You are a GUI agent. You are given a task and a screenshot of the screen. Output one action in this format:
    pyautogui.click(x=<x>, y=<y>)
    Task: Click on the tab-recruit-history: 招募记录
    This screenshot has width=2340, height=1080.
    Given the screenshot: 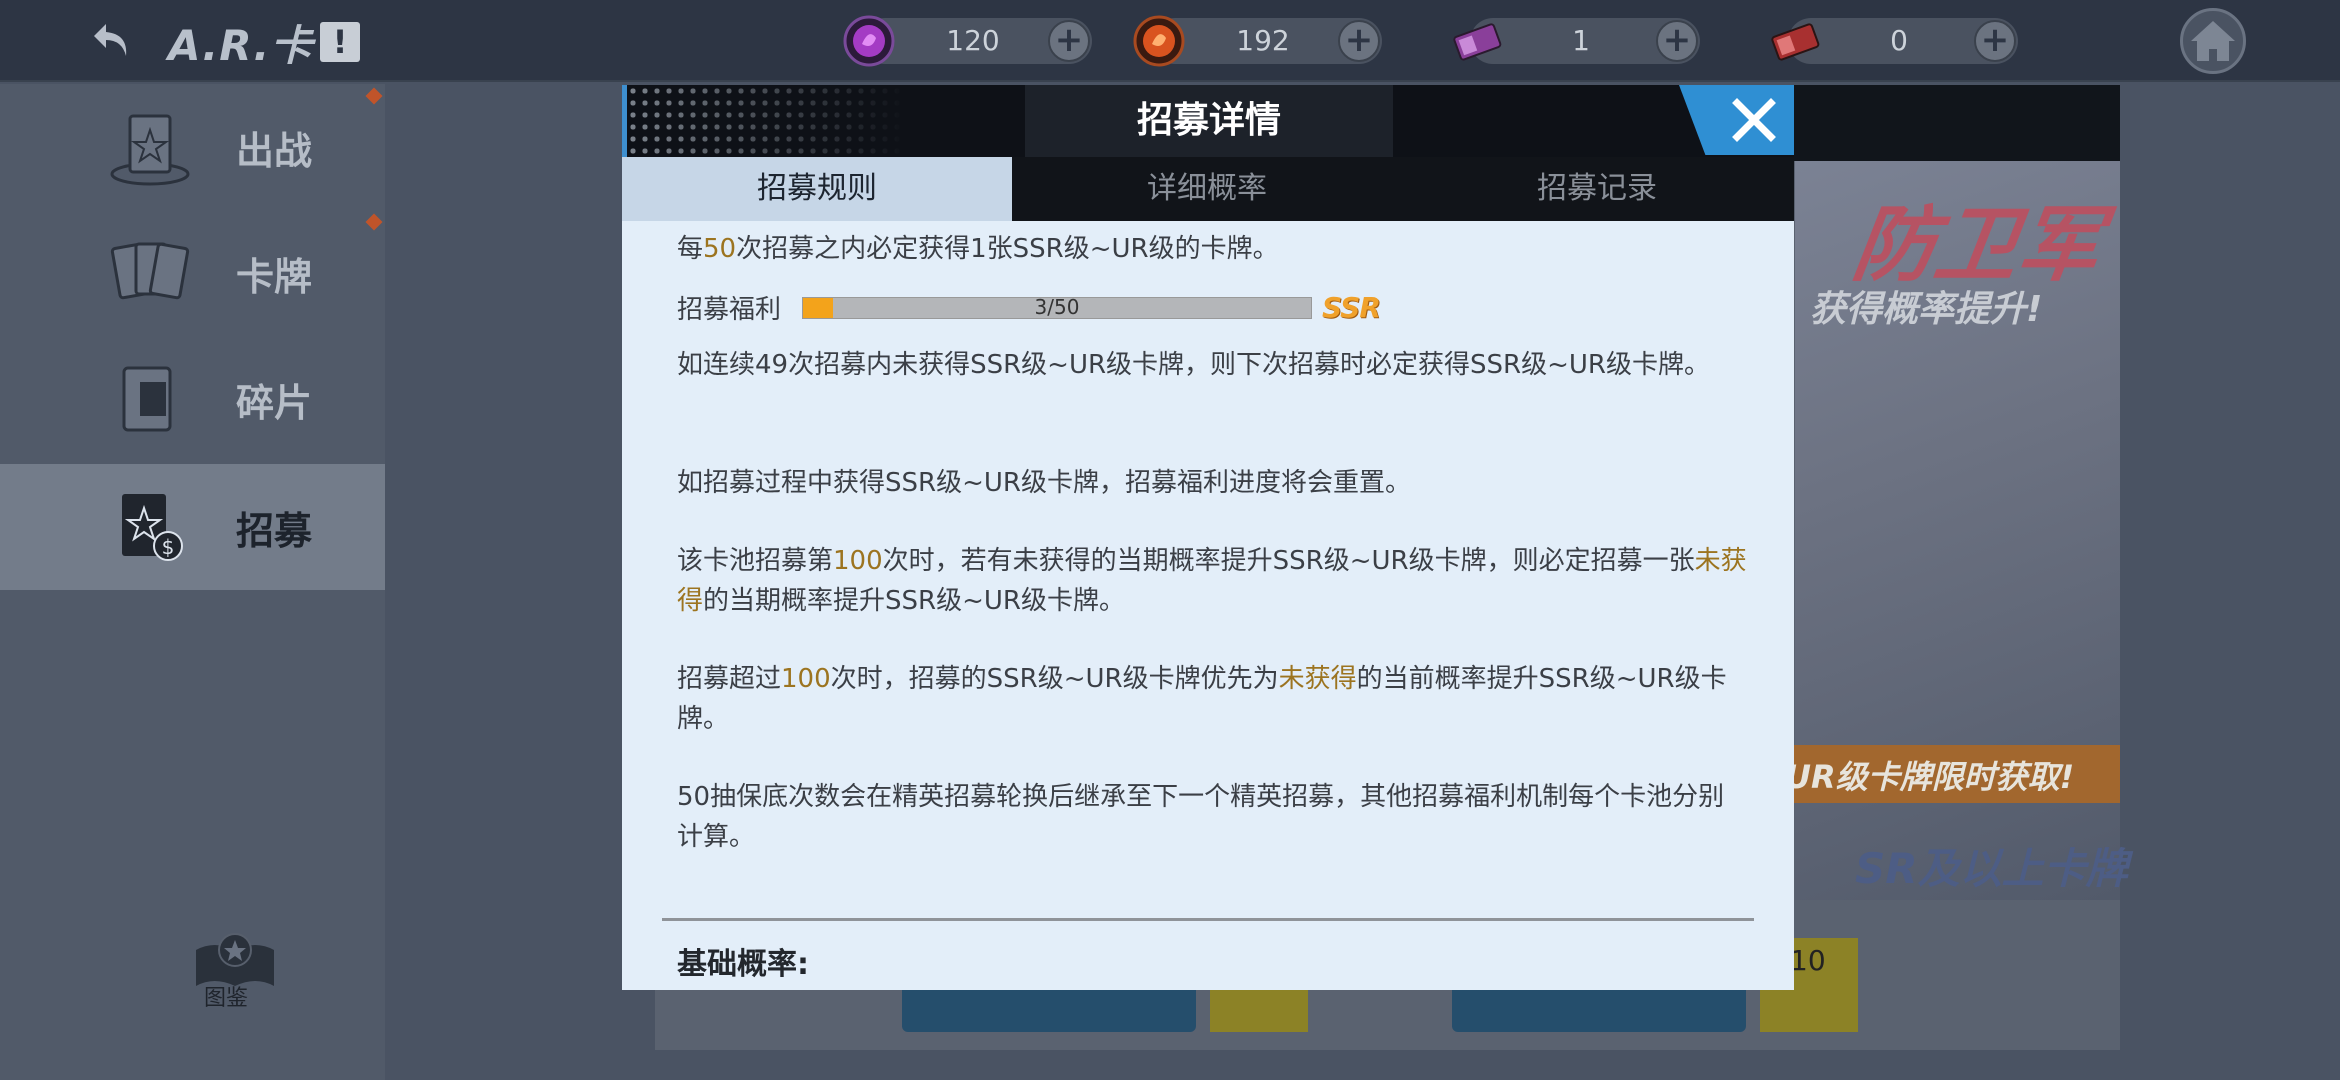 What is the action you would take?
    pyautogui.click(x=1597, y=189)
    